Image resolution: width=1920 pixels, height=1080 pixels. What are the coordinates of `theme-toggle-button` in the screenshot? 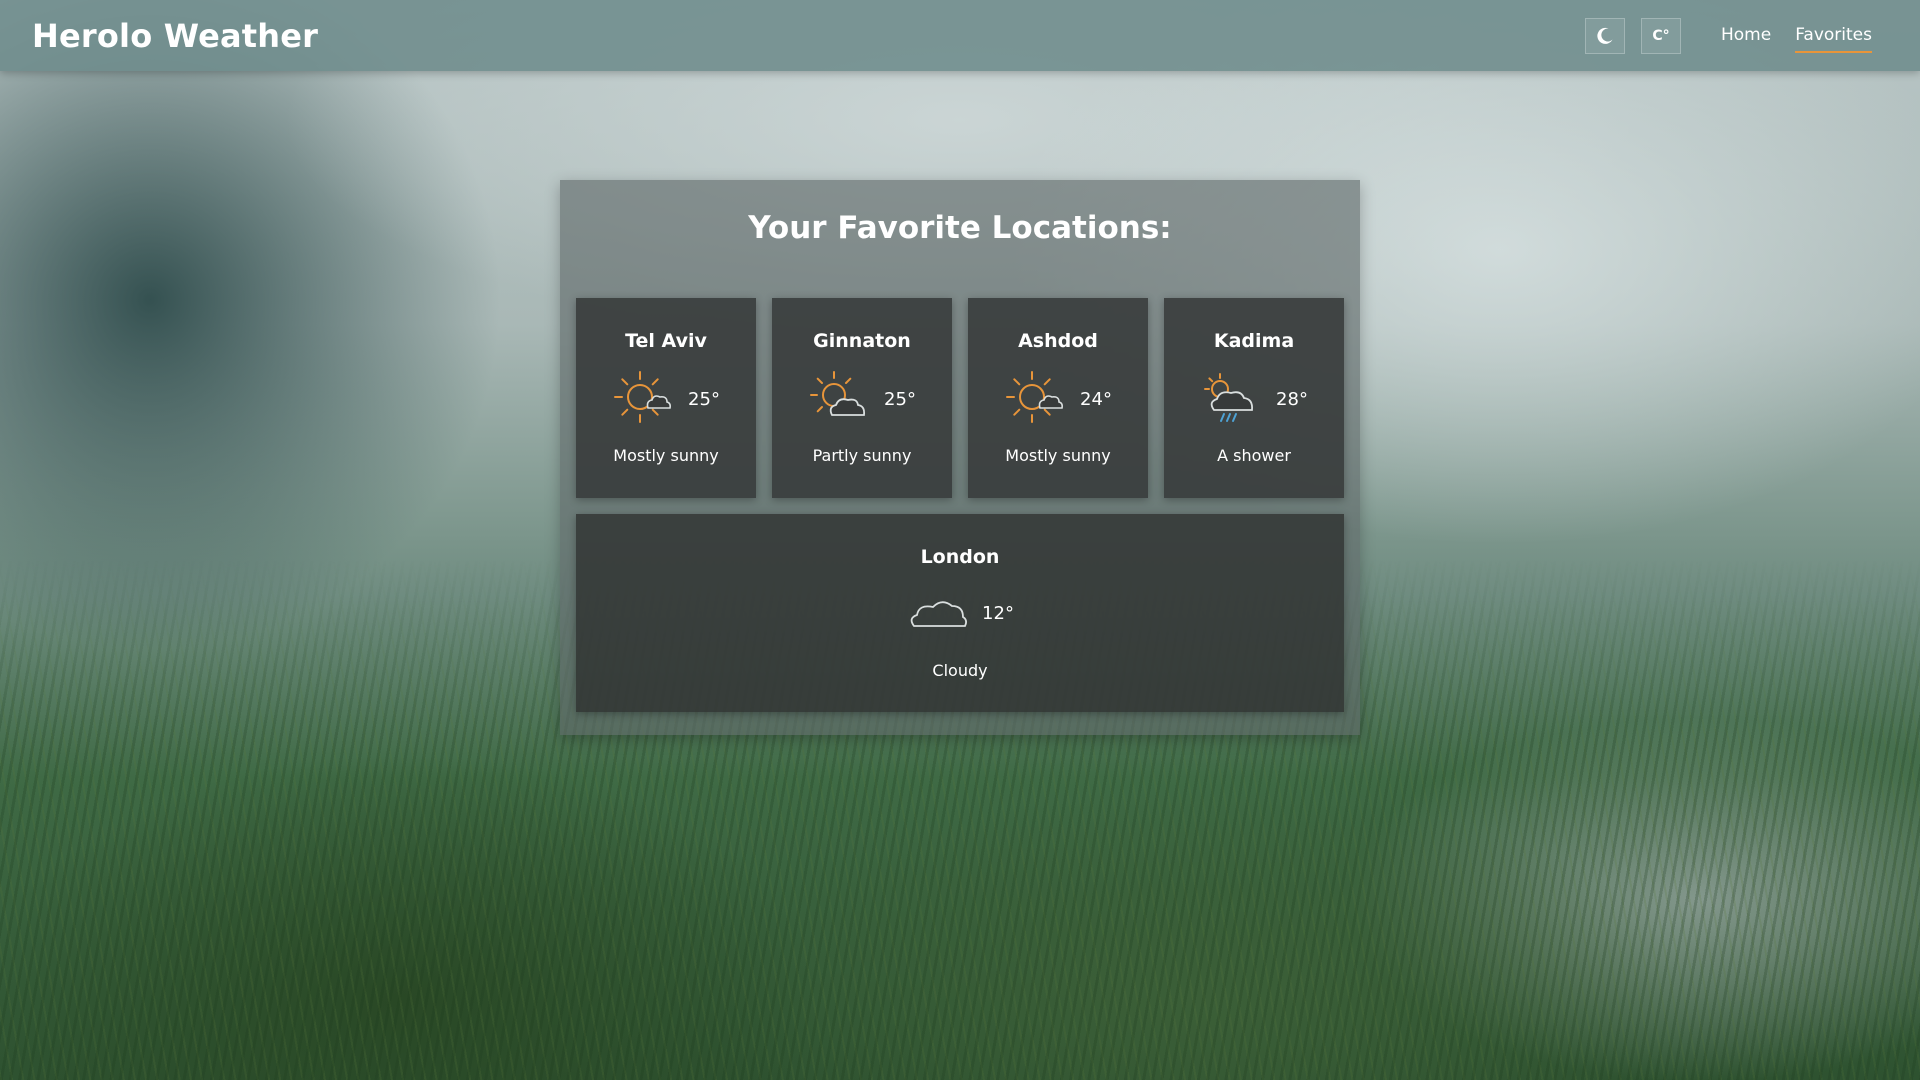 It's located at (1605, 35).